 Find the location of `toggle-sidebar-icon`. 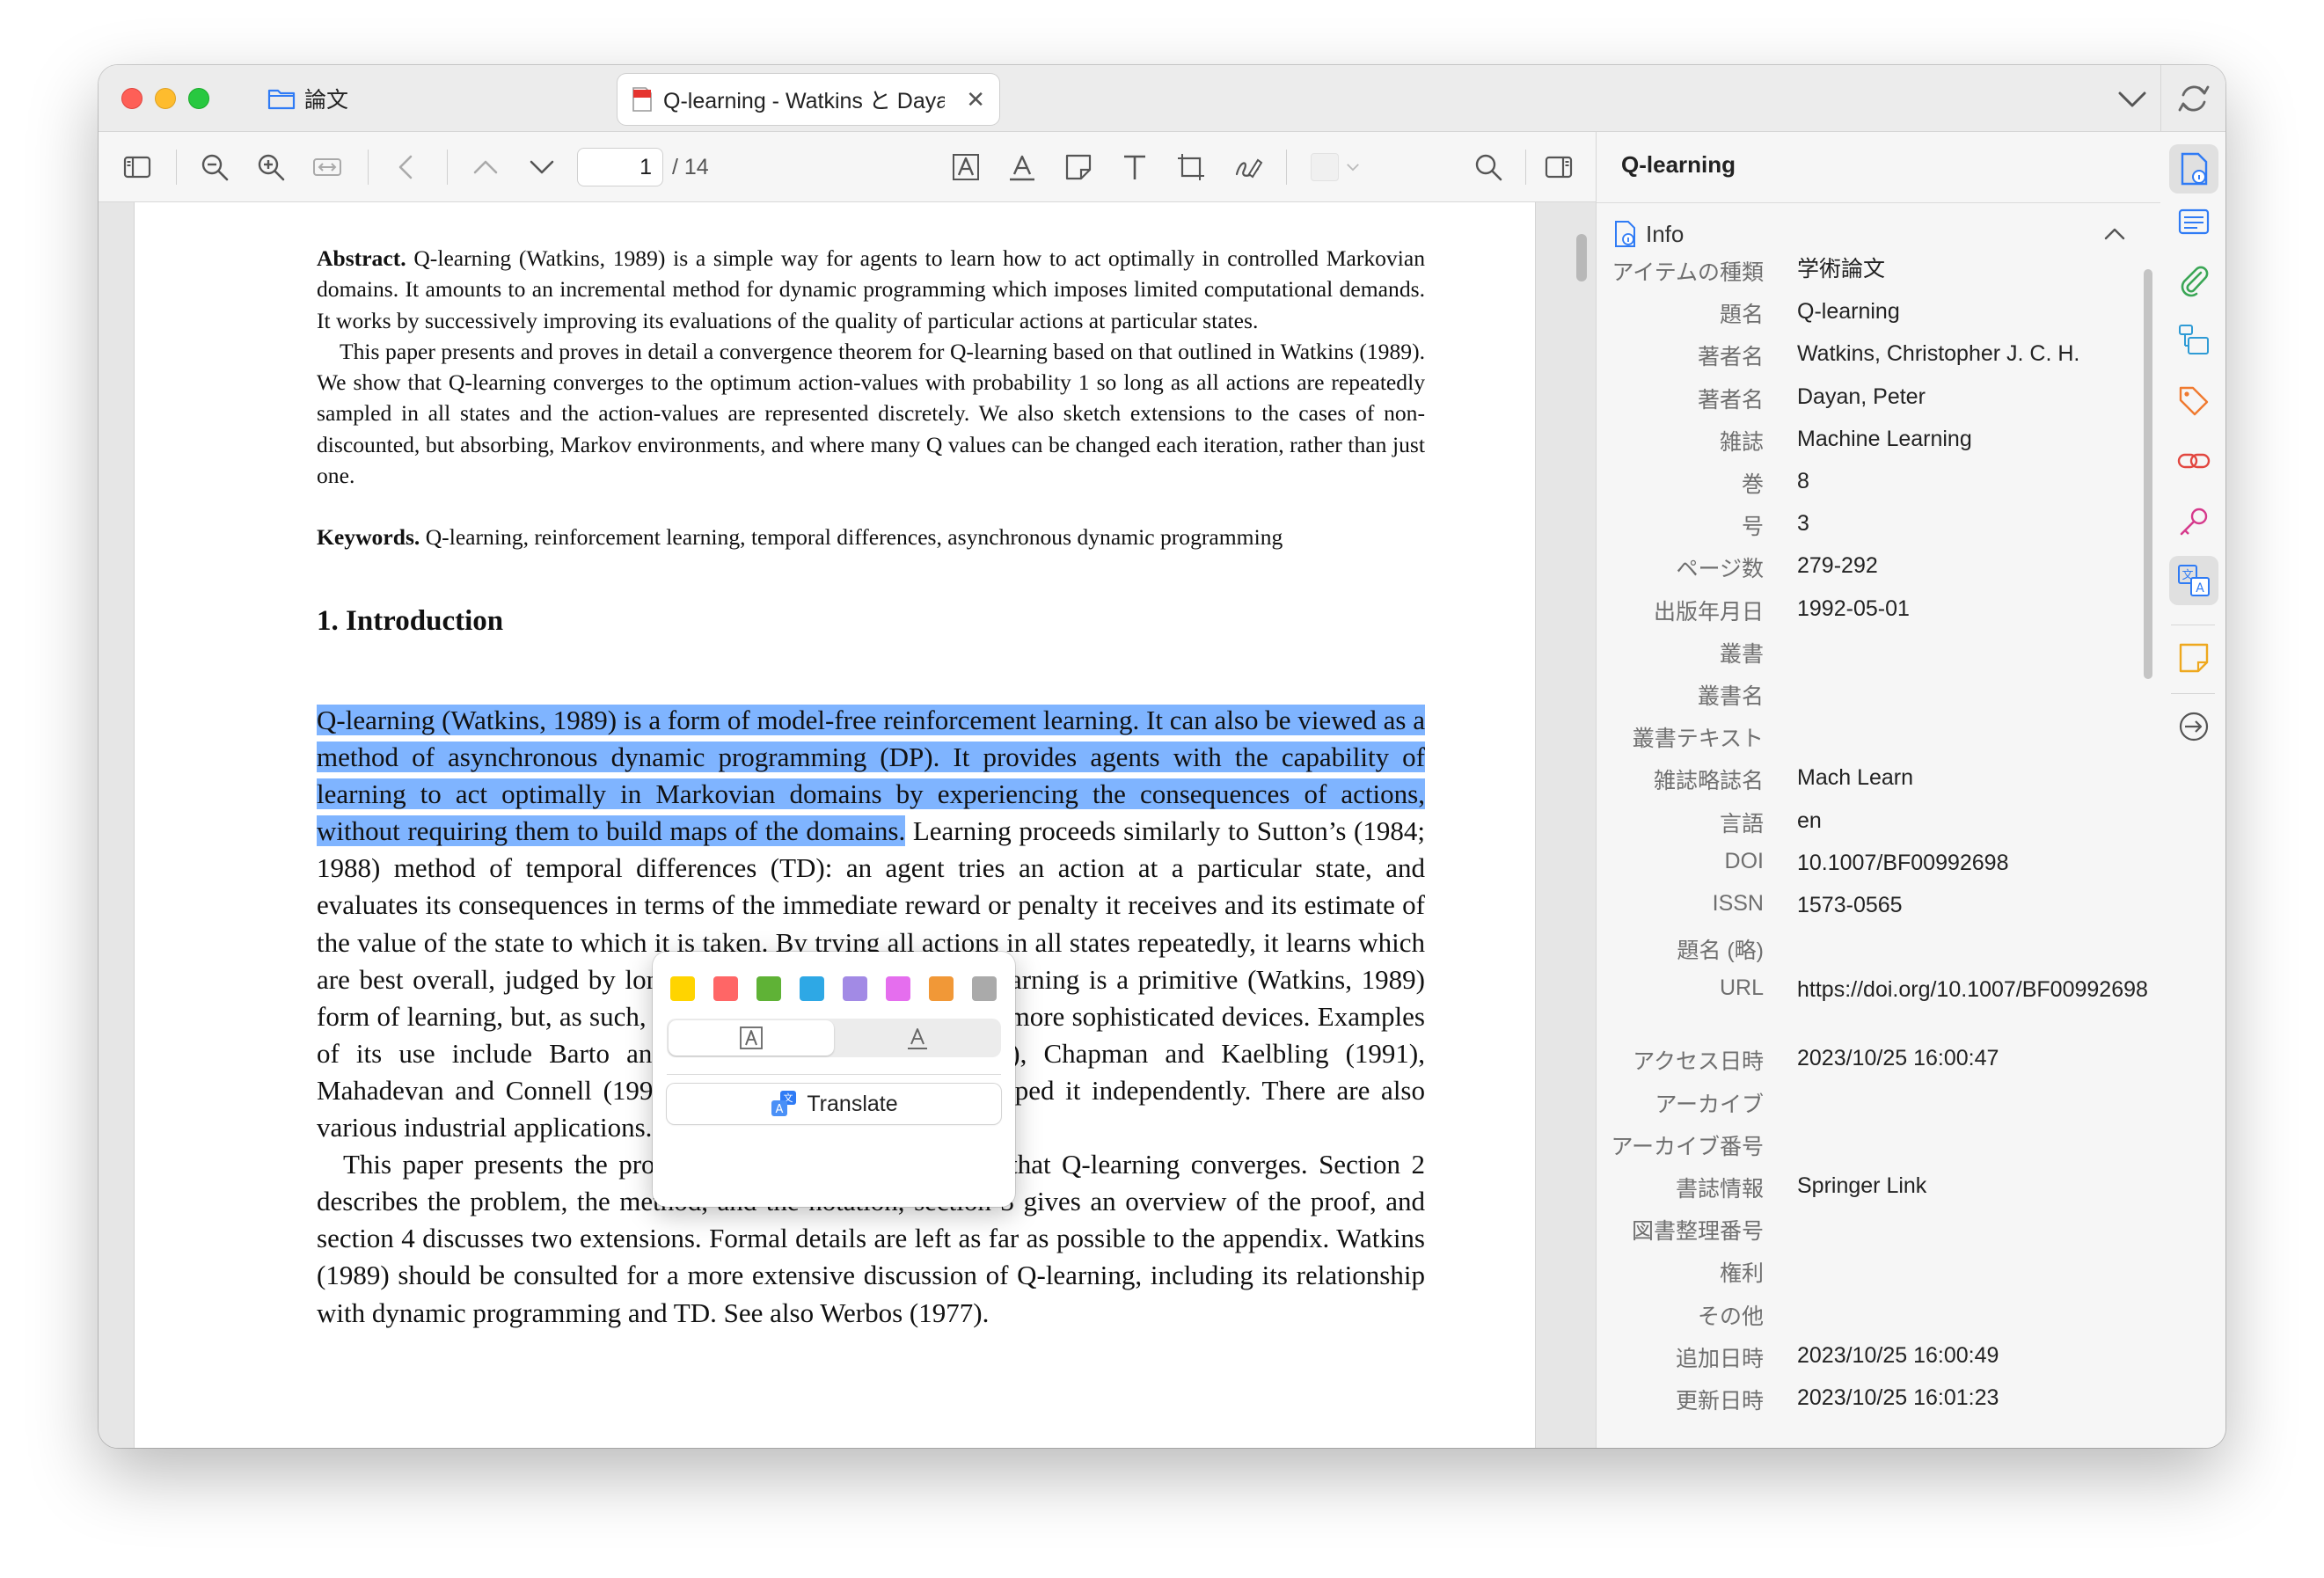

toggle-sidebar-icon is located at coordinates (137, 167).